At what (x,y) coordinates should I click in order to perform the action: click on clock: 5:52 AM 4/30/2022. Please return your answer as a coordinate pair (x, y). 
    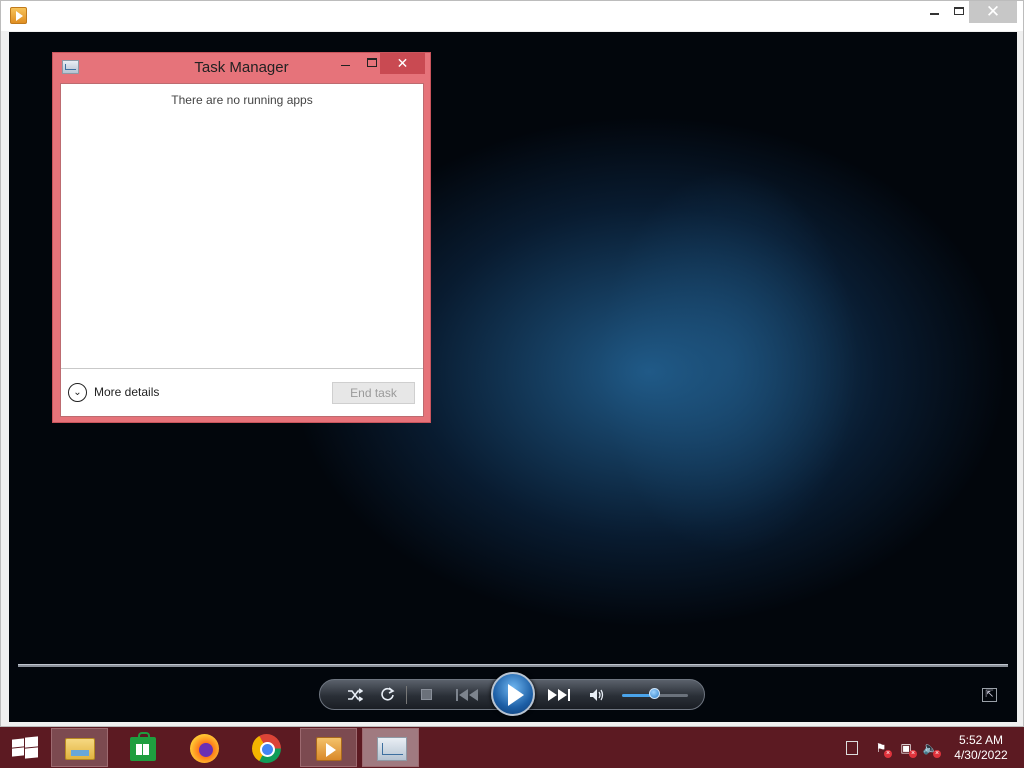
    Looking at the image, I should click on (981, 748).